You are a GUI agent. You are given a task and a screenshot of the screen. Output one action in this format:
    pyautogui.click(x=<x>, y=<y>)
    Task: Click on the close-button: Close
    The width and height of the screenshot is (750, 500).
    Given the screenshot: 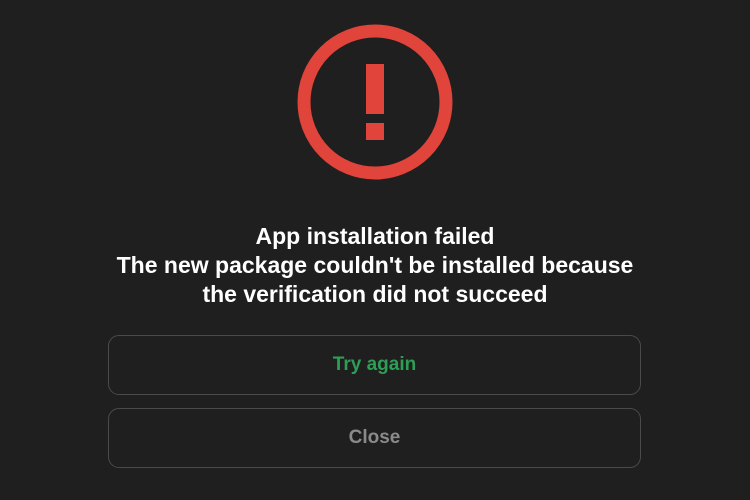 What is the action you would take?
    pyautogui.click(x=374, y=438)
    